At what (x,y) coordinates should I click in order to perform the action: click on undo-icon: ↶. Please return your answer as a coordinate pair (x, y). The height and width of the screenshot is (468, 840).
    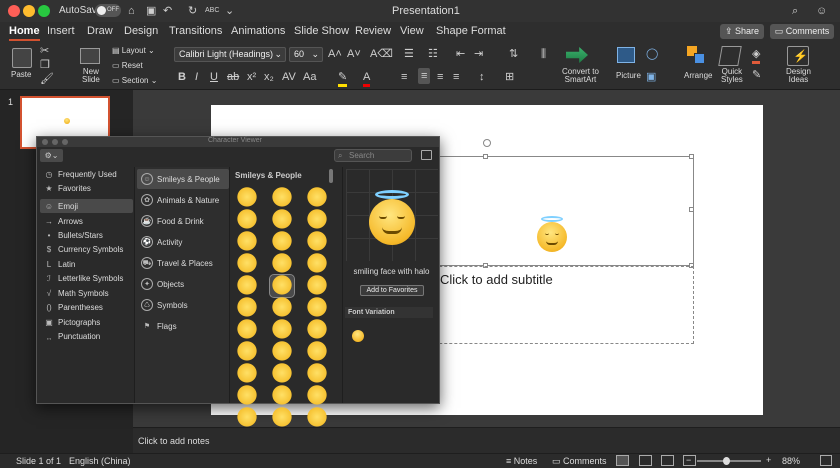
    Looking at the image, I should click on (167, 11).